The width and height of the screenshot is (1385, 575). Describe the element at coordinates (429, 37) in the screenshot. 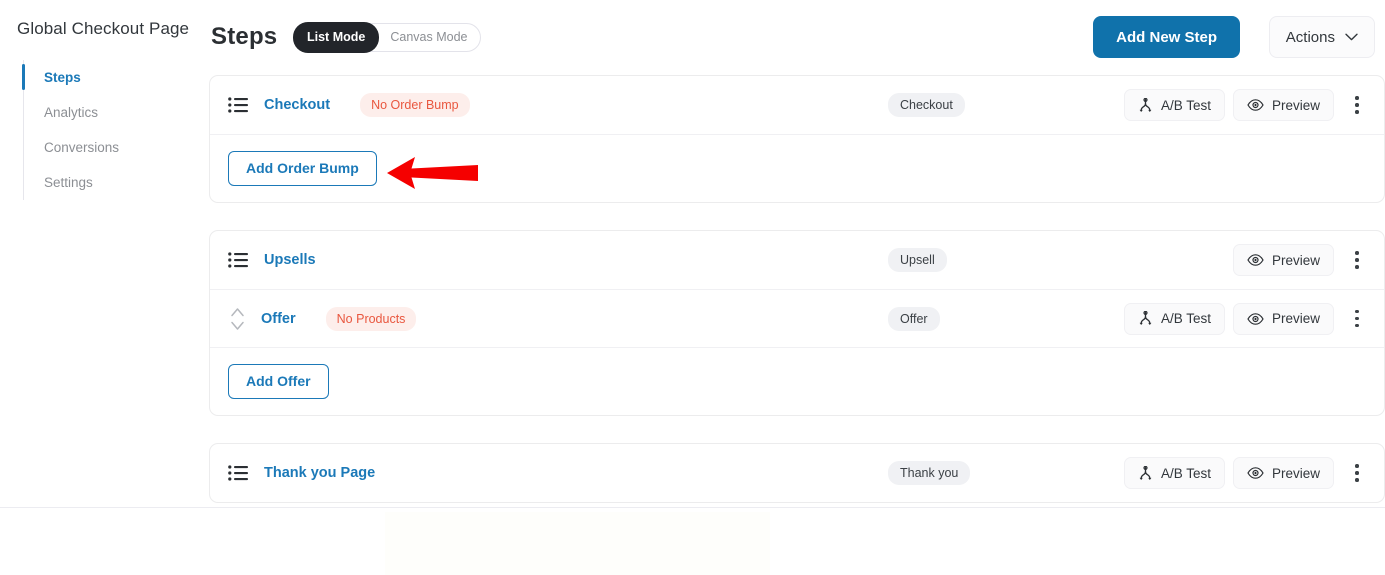

I see `mode-option-canvas: Canvas Mode` at that location.